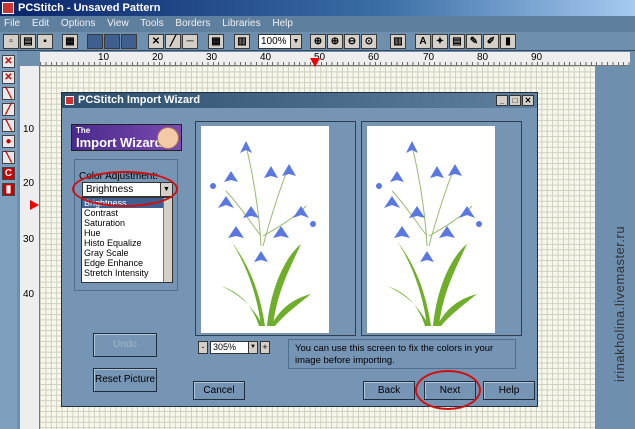 Image resolution: width=635 pixels, height=429 pixels. I want to click on french-knot-tool-icon: ●, so click(8, 141).